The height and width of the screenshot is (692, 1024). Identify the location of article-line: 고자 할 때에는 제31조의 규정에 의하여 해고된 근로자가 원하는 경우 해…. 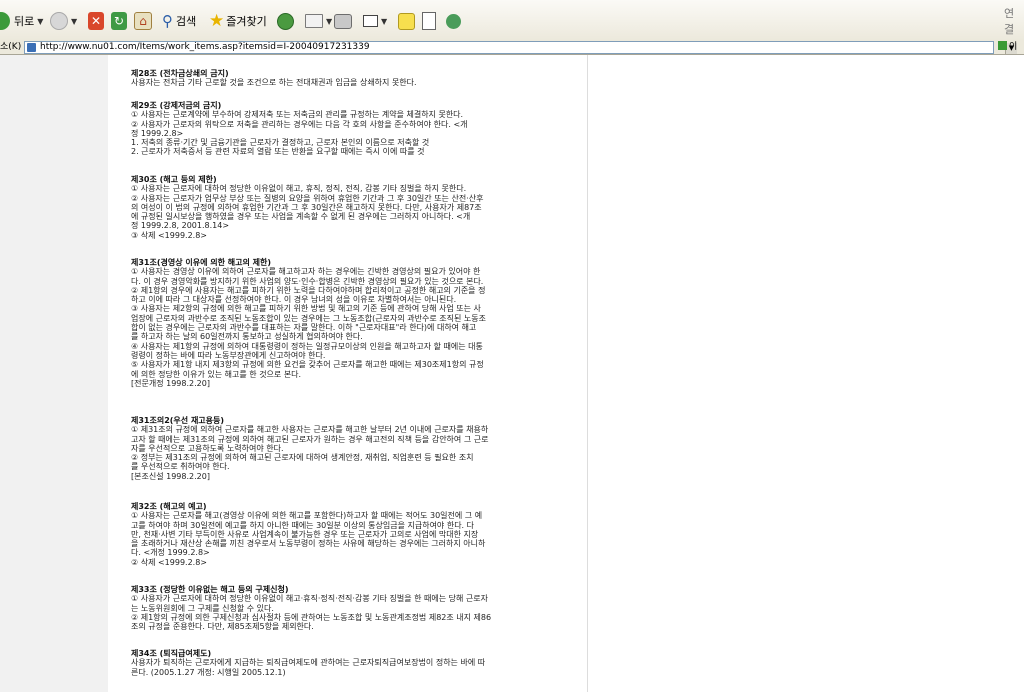
(310, 439).